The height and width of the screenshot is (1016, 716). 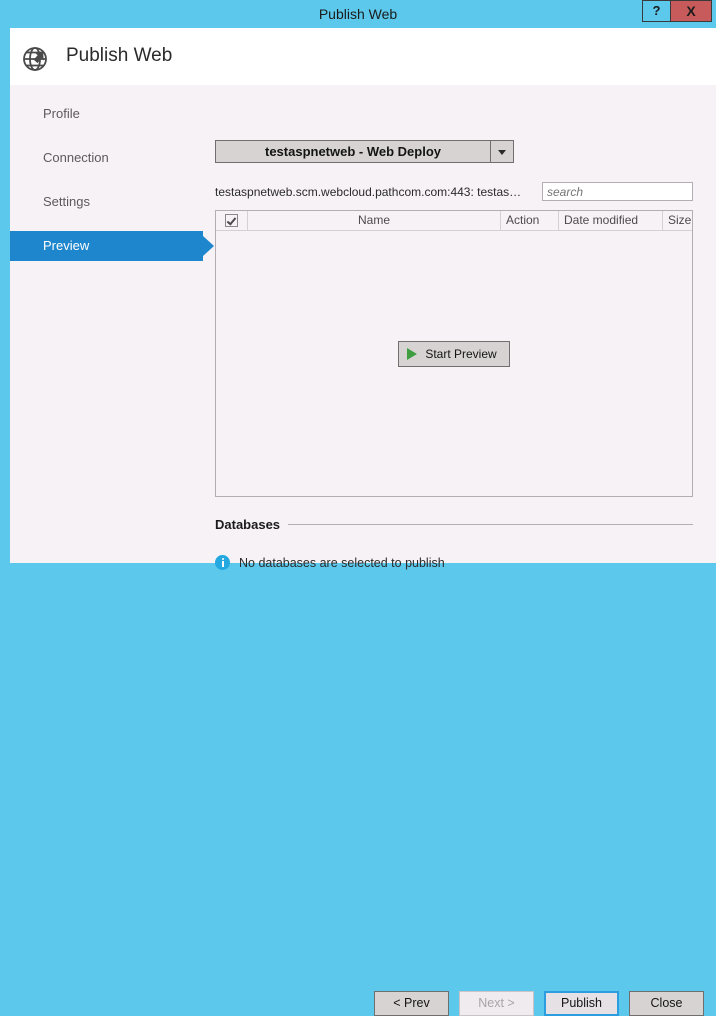 I want to click on sidebar-item-label: Settings, so click(x=66, y=201).